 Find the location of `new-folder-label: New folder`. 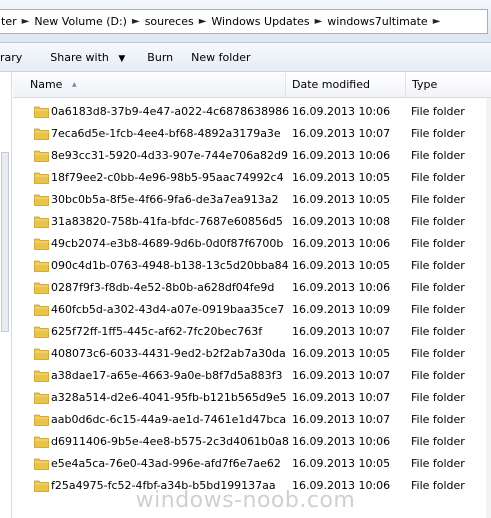

new-folder-label: New folder is located at coordinates (221, 57).